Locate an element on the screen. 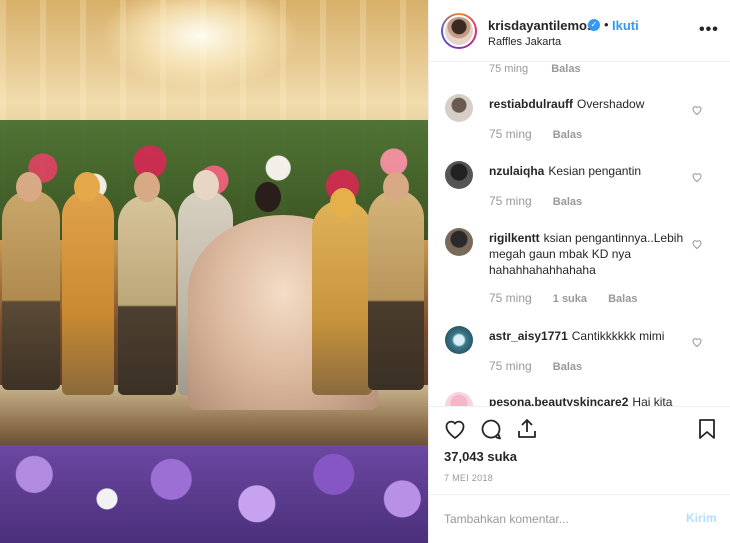  comment-text: pesona.beautyskincare2 Hai kita is located at coordinates (587, 400).